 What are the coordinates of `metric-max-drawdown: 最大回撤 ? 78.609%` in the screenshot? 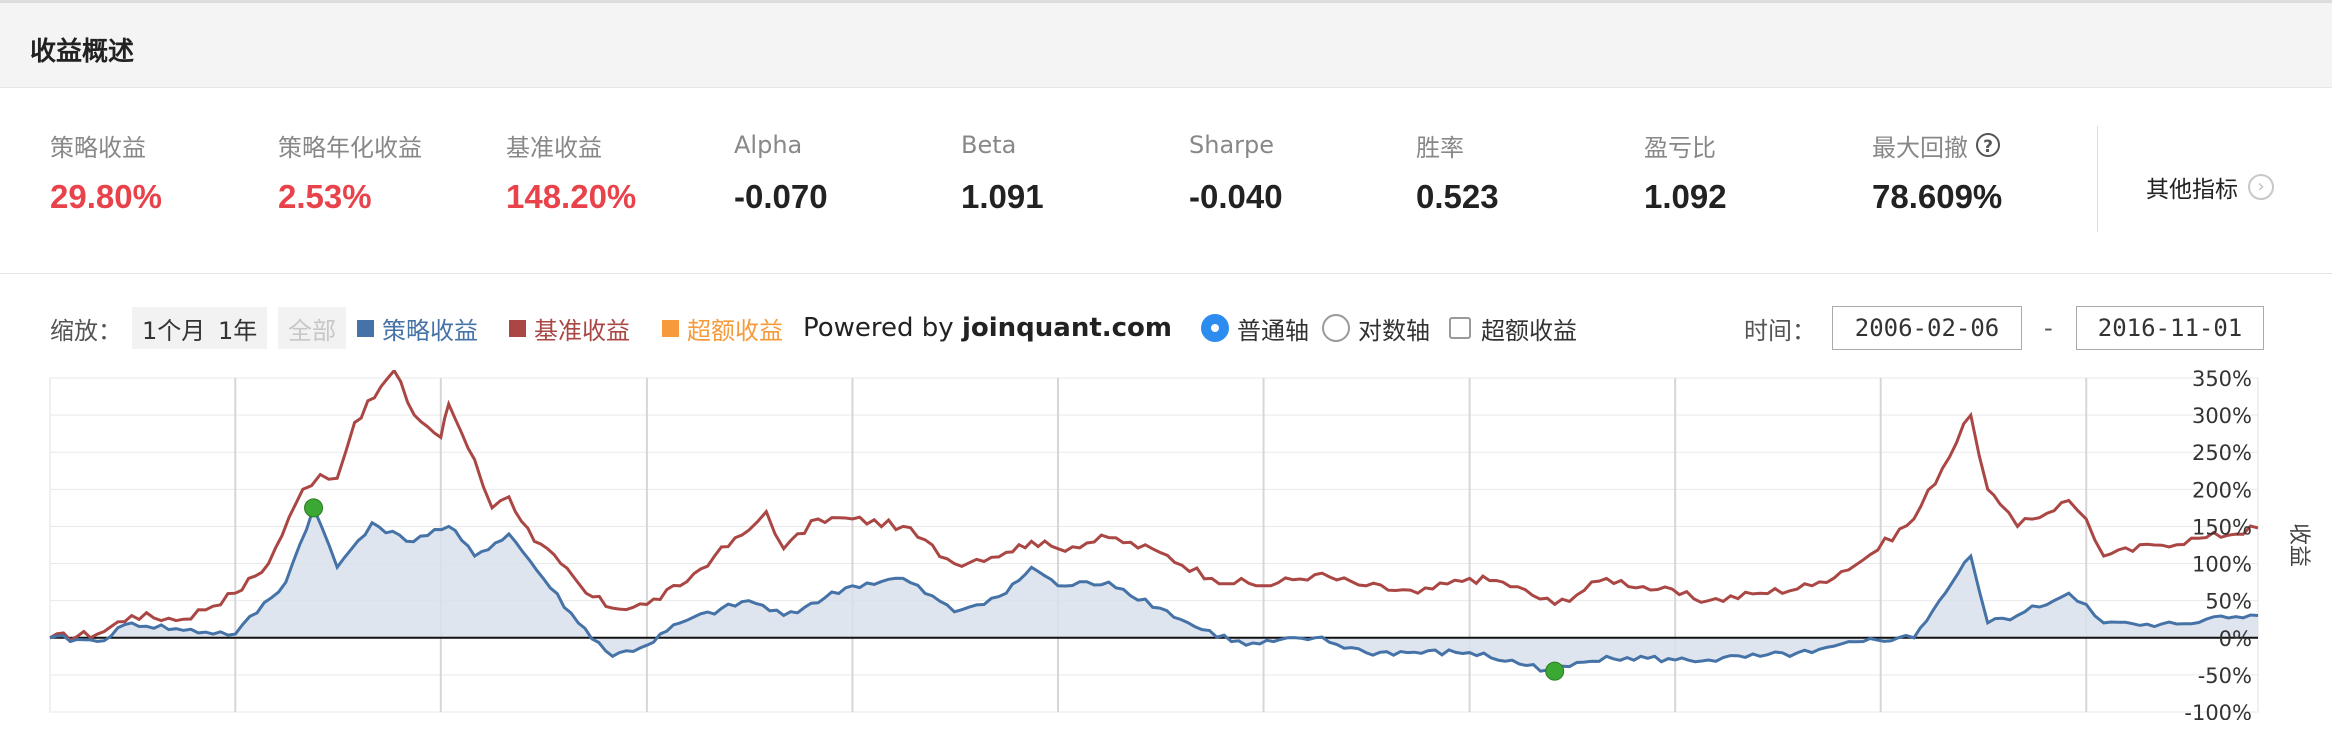 It's located at (1982, 172).